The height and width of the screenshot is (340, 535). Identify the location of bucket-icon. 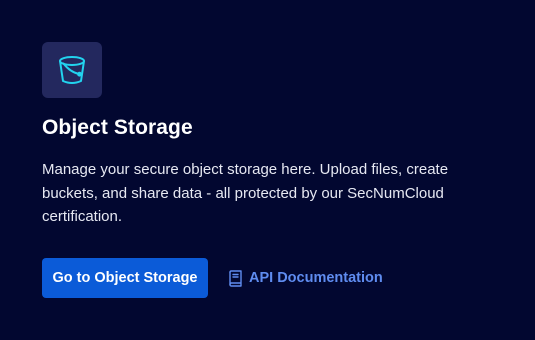
(72, 70).